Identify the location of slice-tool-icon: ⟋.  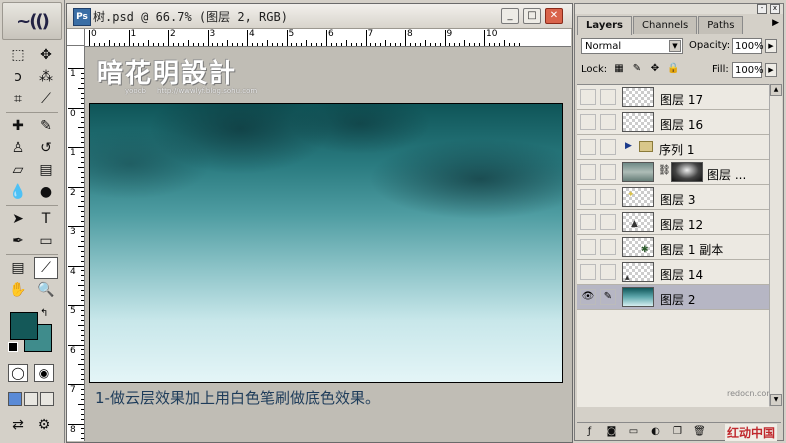
(46, 99).